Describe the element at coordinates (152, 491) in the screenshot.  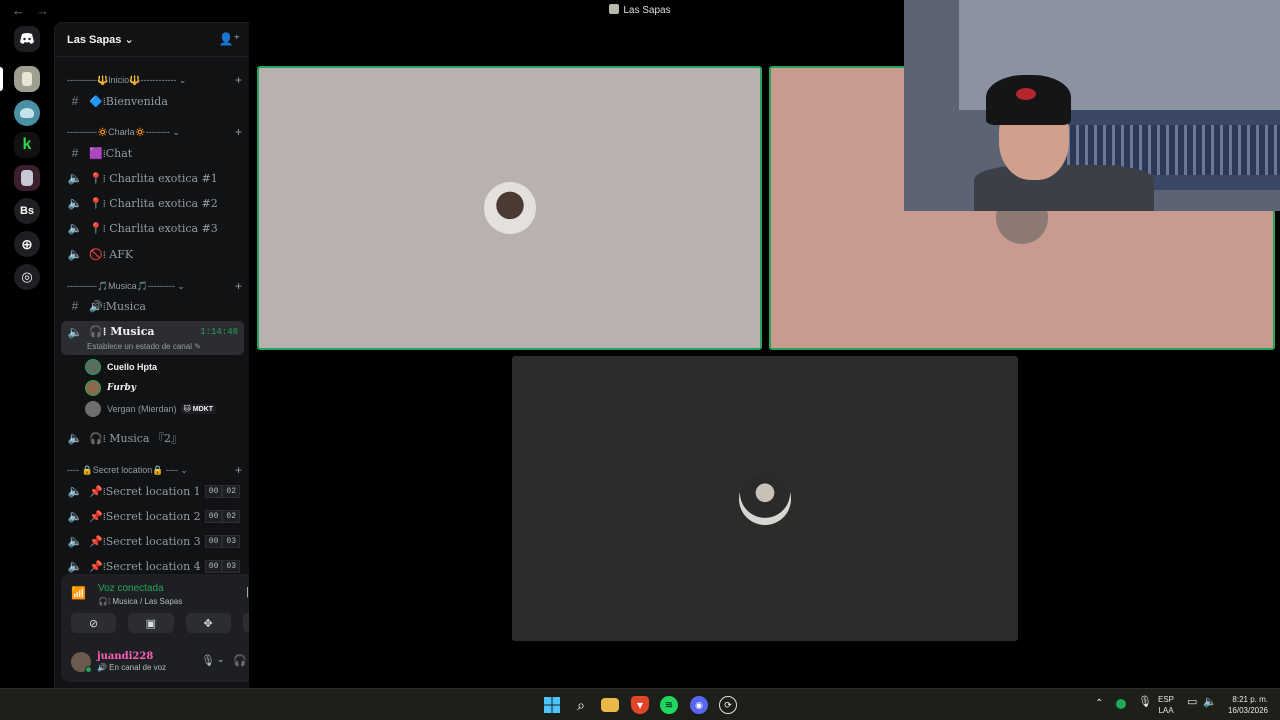
I see `channel-secret-1: 🔈 📌⁞Secret location 1 00 02` at that location.